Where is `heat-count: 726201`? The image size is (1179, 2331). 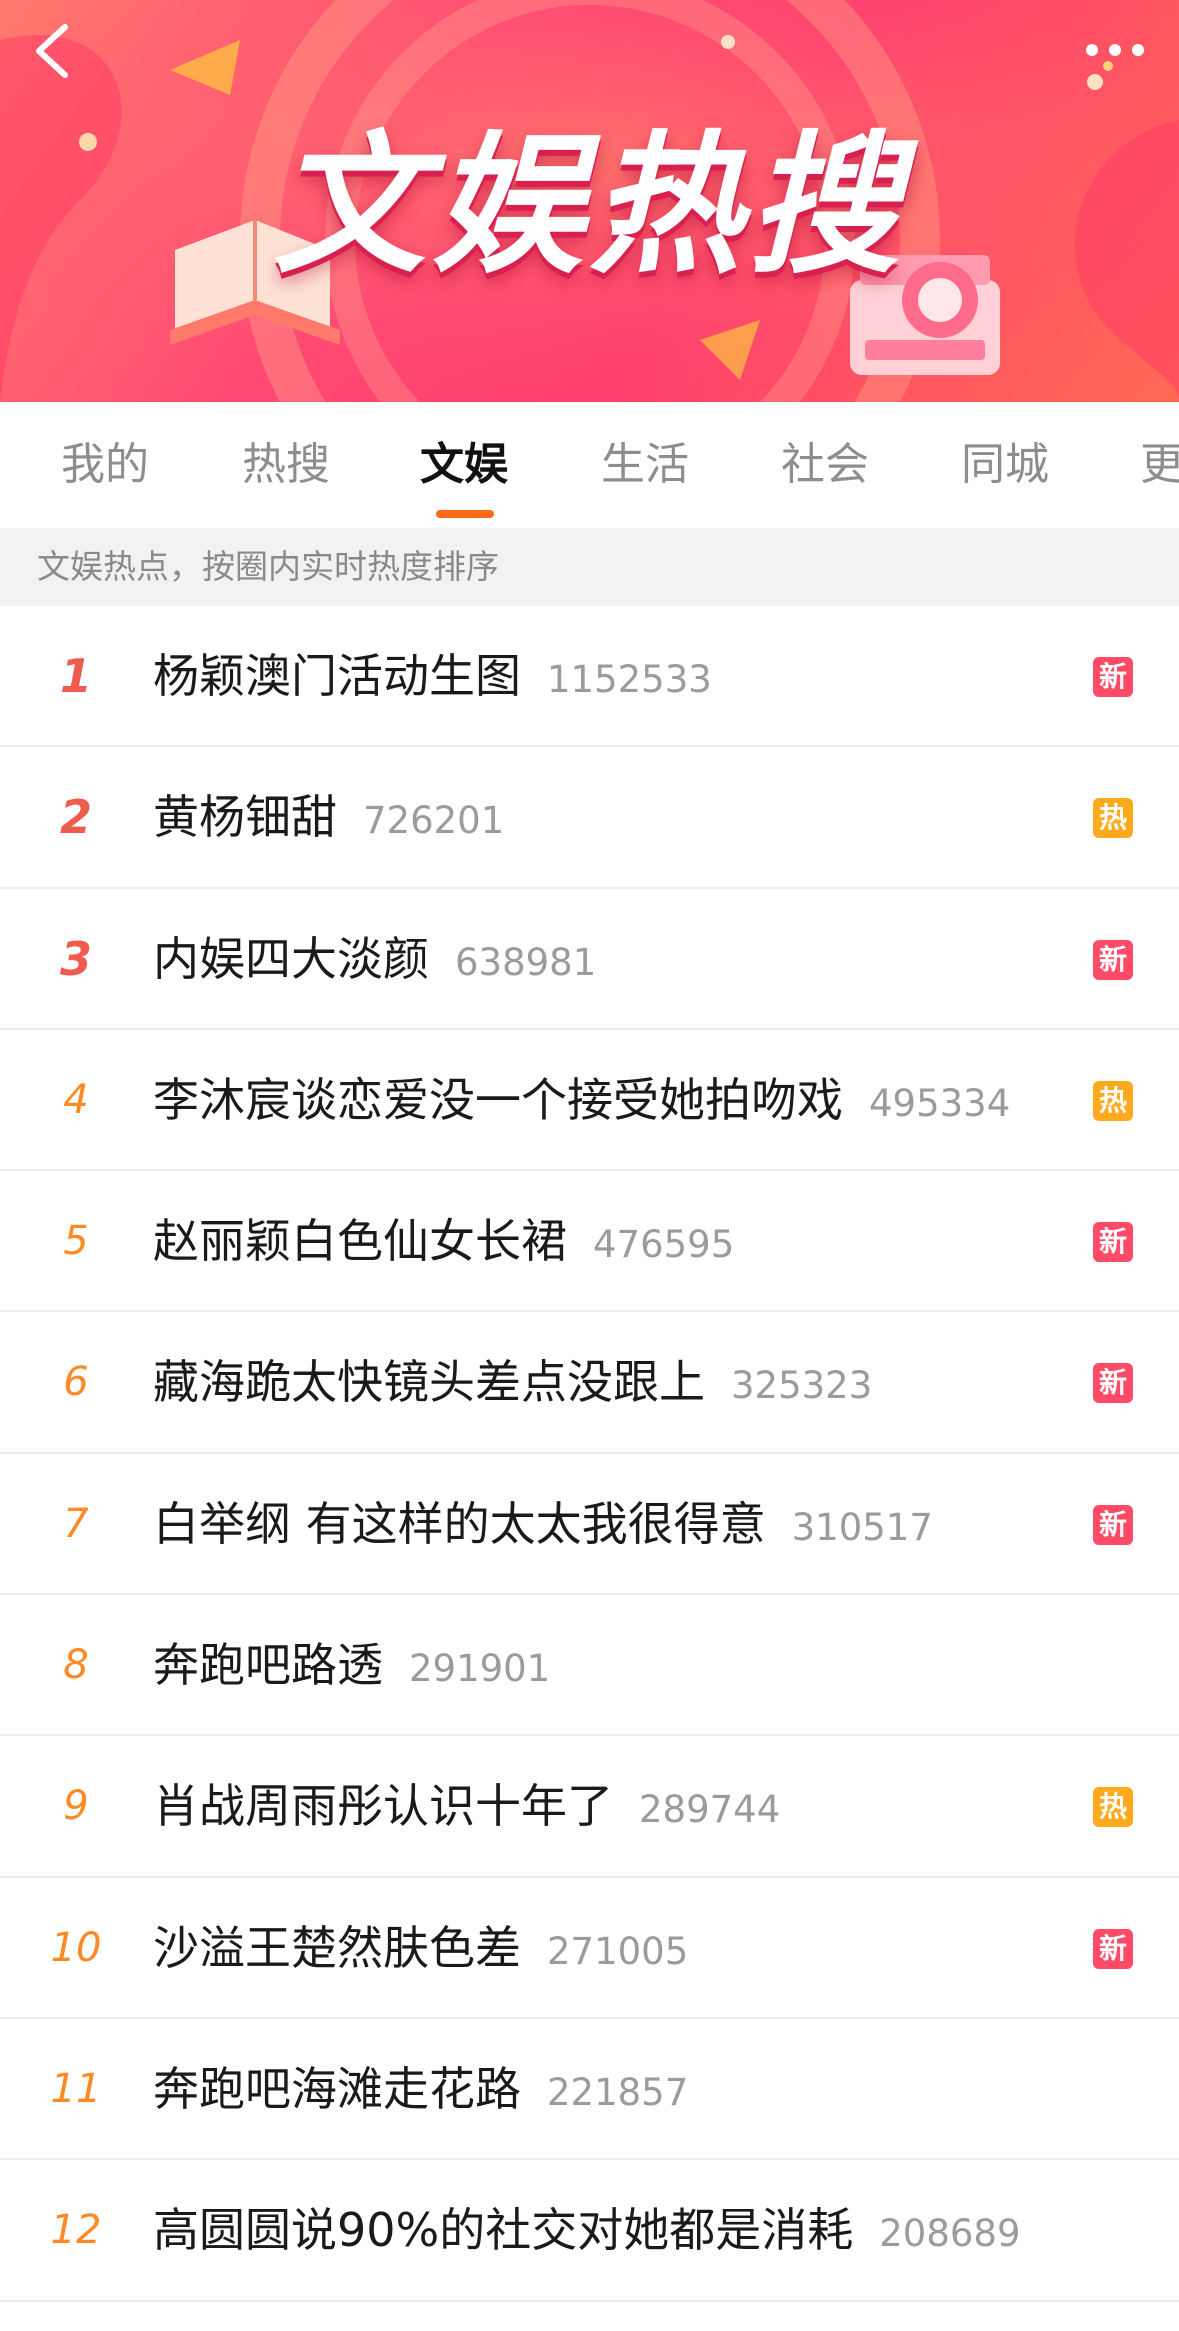
heat-count: 726201 is located at coordinates (434, 821).